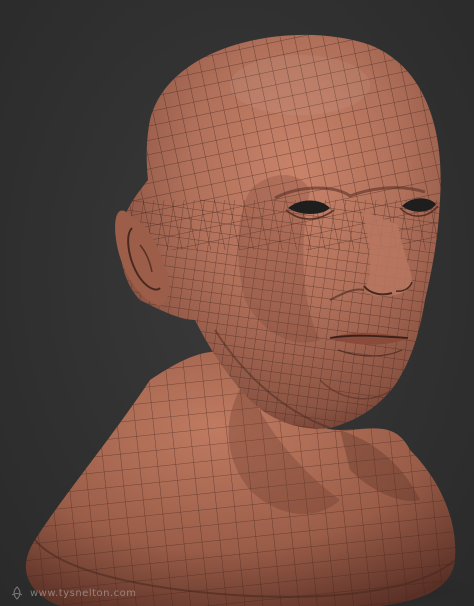 This screenshot has width=474, height=606. Describe the element at coordinates (83, 593) in the screenshot. I see `watermark-text: www.tysnelton.com` at that location.